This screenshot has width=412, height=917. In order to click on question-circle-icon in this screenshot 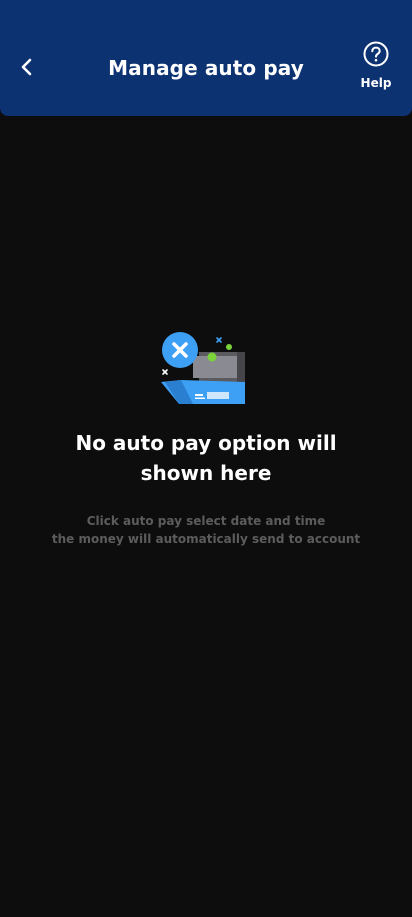, I will do `click(376, 54)`.